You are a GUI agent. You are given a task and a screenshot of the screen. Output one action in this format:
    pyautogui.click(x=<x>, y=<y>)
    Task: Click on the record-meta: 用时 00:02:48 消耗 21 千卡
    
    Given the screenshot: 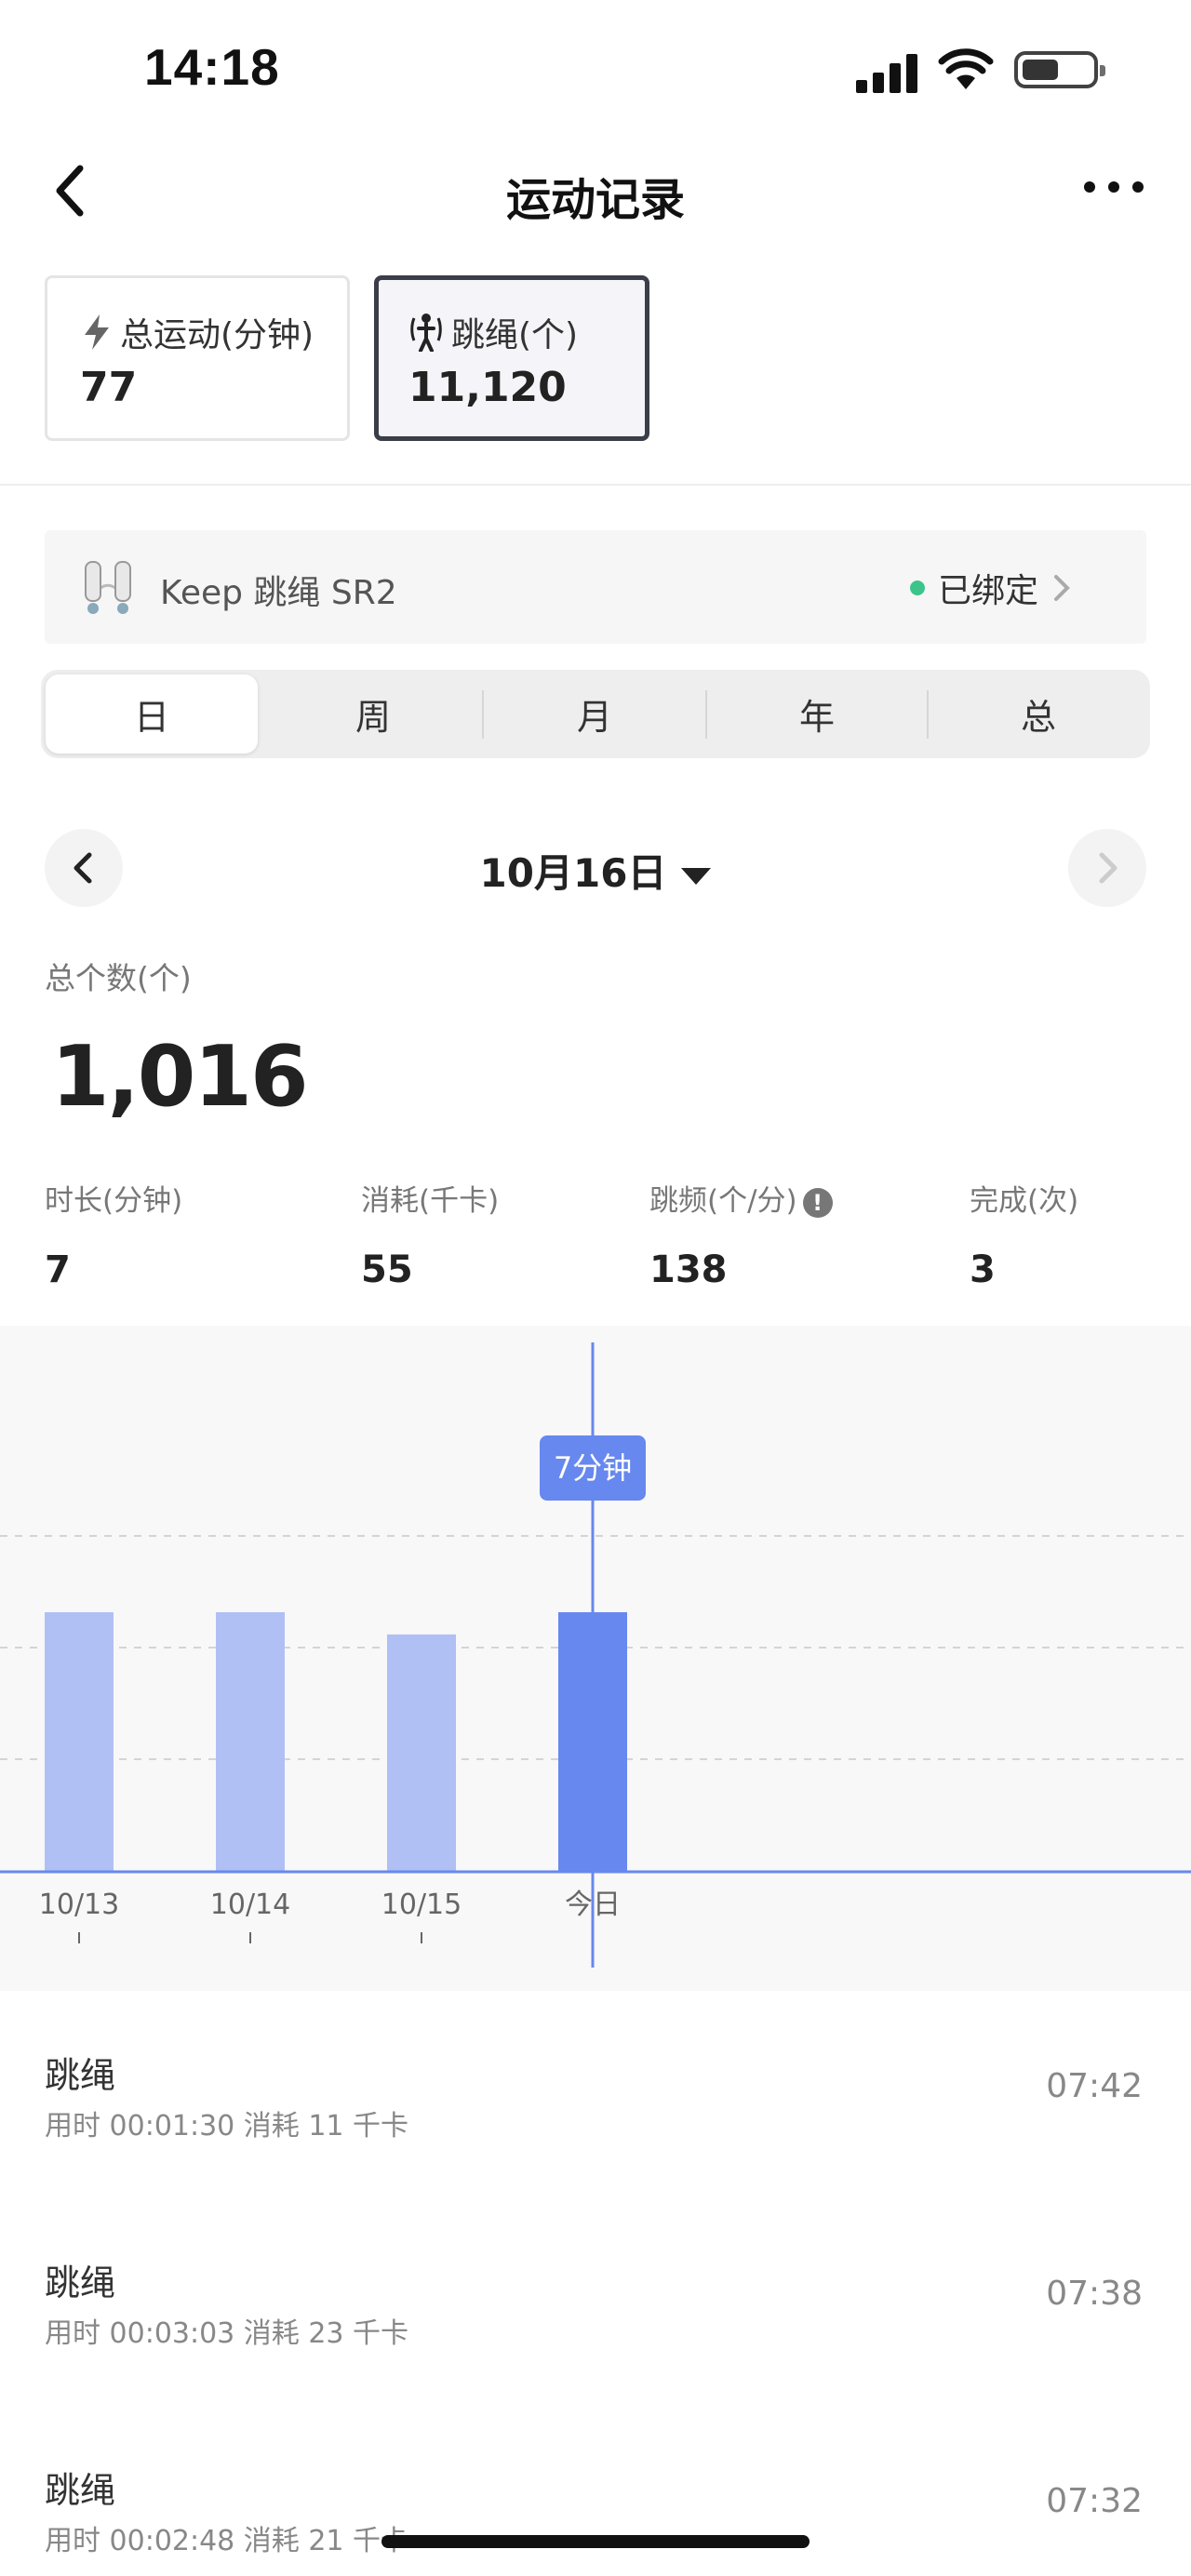 What is the action you would take?
    pyautogui.click(x=227, y=2541)
    